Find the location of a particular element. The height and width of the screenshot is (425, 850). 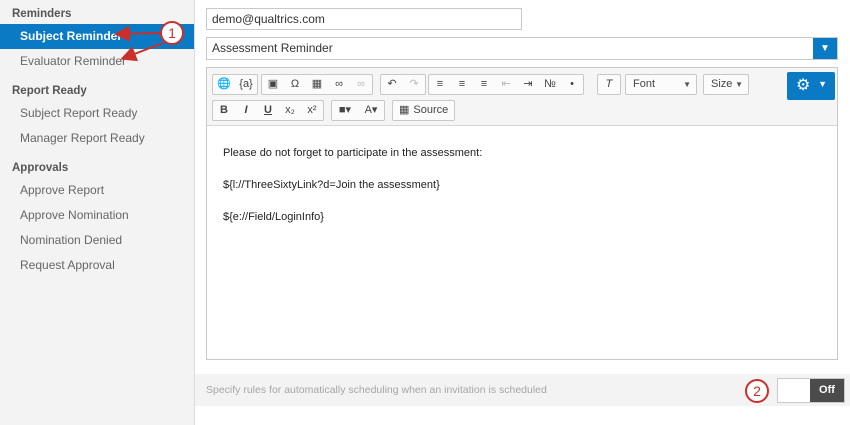

annotation-arrows is located at coordinates (139, 43).